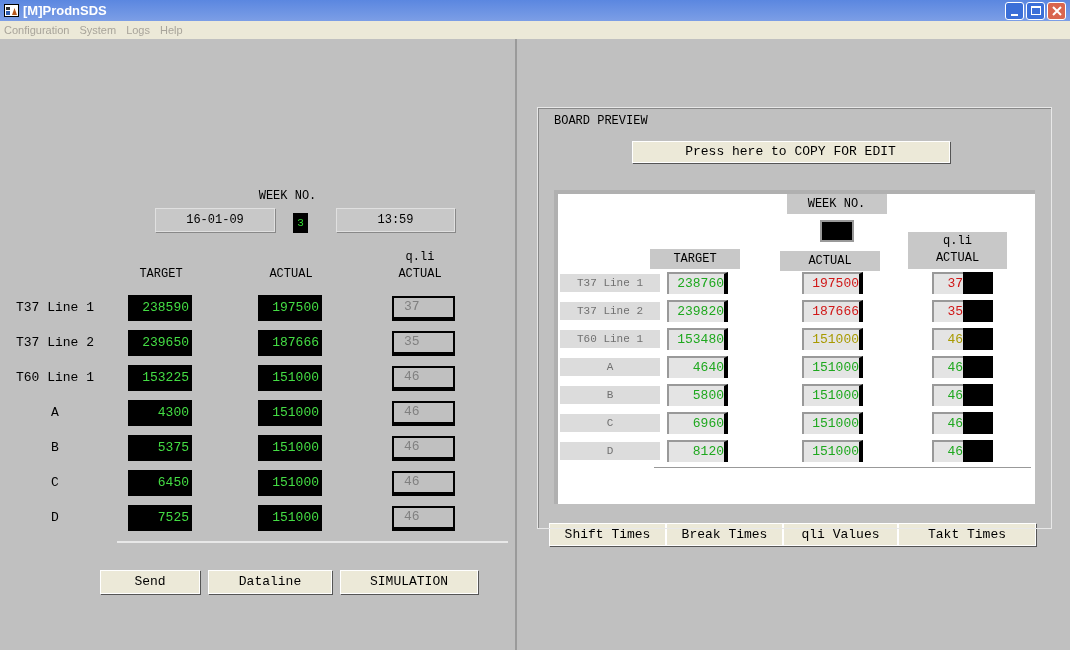  I want to click on target-field: 8120, so click(697, 451).